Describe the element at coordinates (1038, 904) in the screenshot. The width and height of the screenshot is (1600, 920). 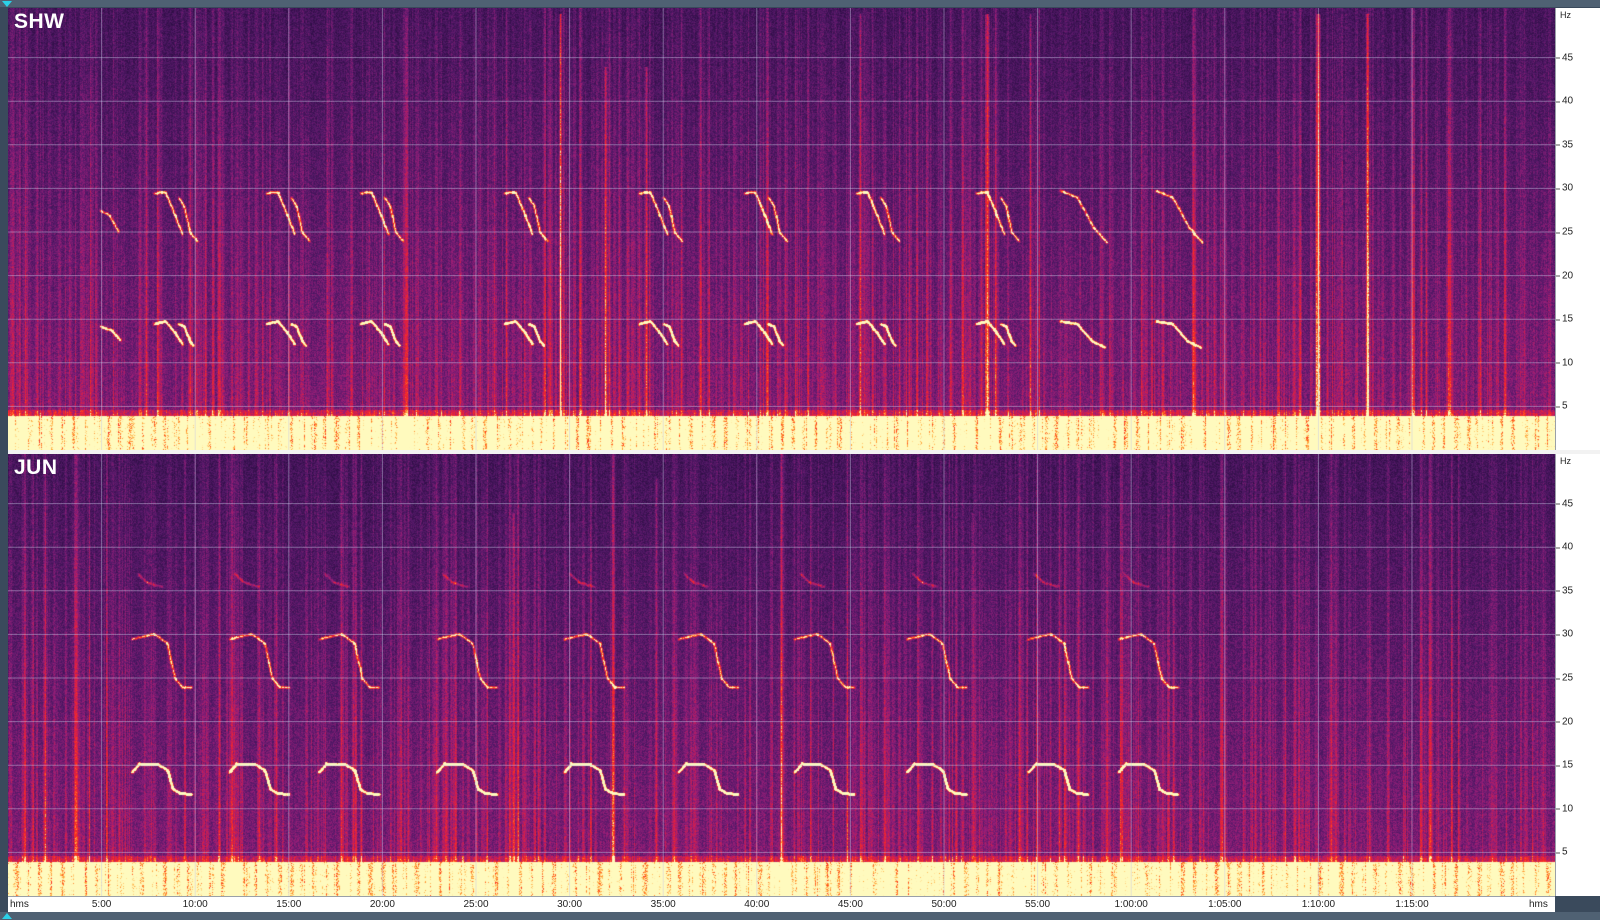
I see `time-tick-label: 55:00` at that location.